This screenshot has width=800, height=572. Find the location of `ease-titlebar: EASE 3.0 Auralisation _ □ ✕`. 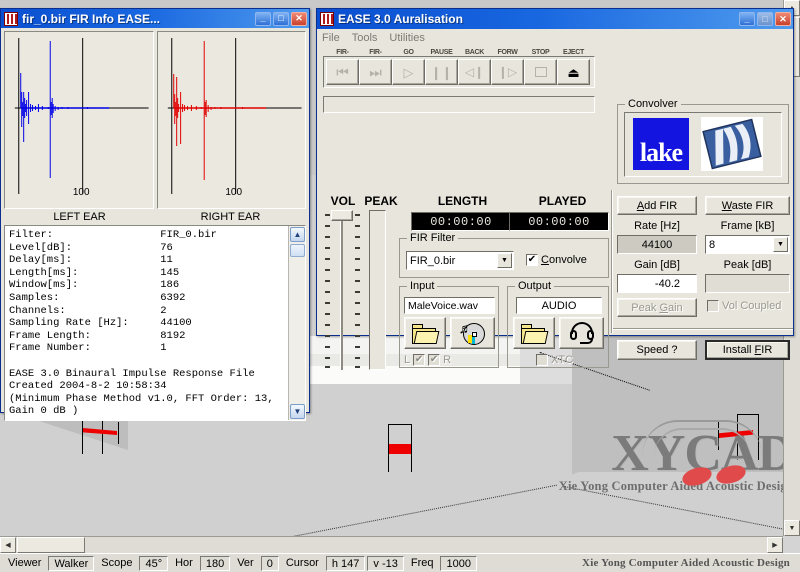

ease-titlebar: EASE 3.0 Auralisation _ □ ✕ is located at coordinates (555, 19).